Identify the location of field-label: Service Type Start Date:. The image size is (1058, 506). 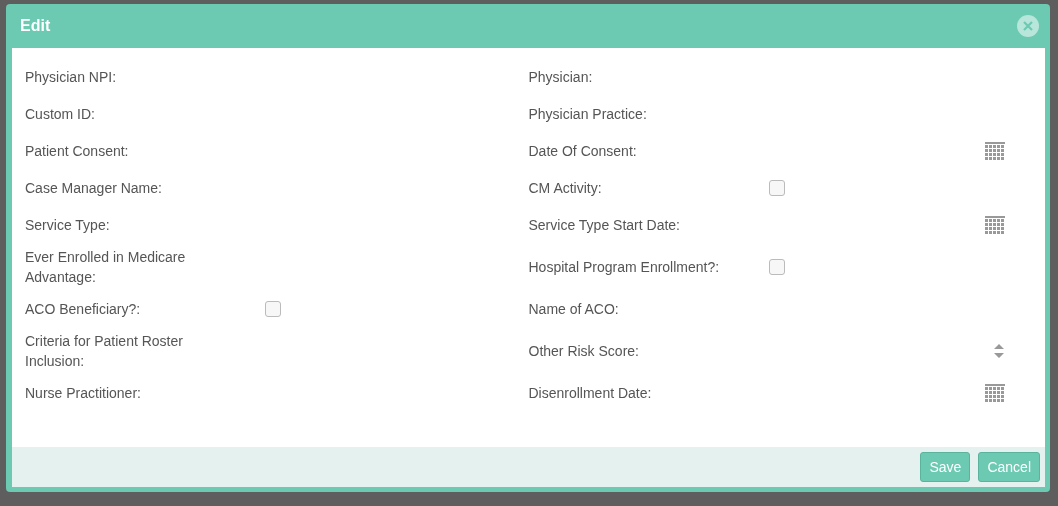
(604, 225).